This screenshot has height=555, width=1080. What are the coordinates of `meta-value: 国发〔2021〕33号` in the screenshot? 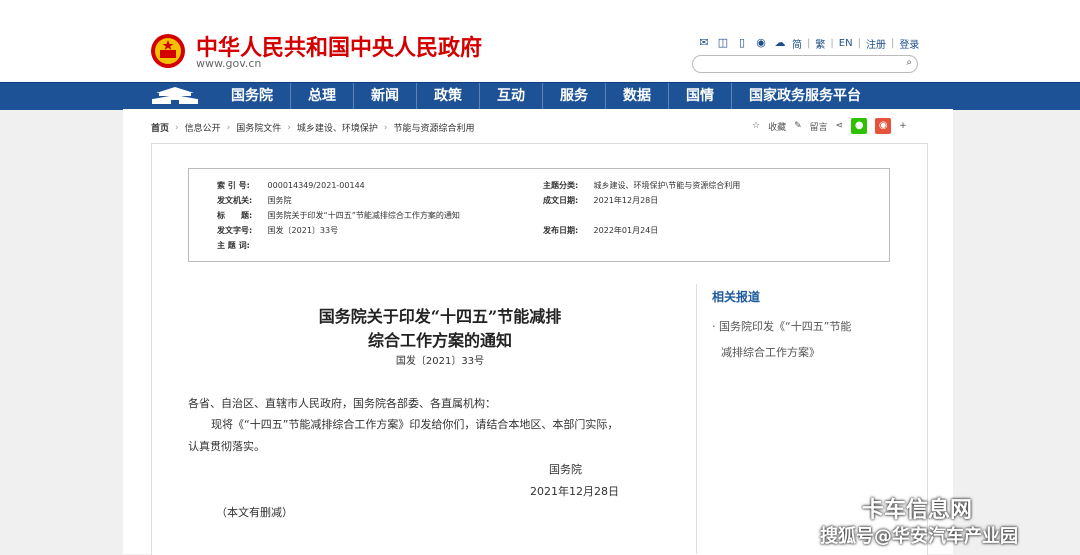 It's located at (303, 230).